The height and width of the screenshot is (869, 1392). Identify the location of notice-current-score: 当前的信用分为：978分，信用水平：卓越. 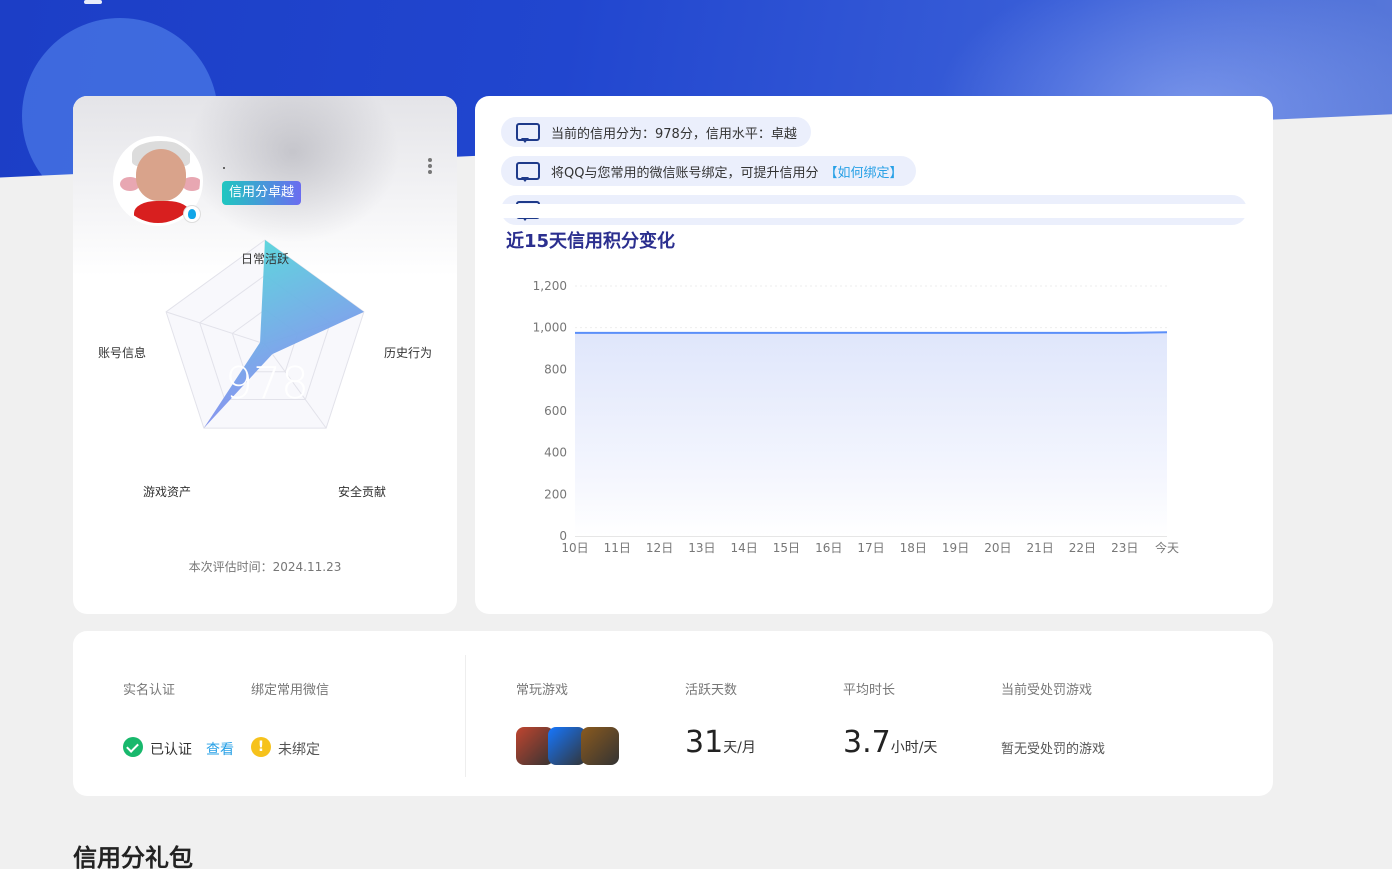
(656, 132).